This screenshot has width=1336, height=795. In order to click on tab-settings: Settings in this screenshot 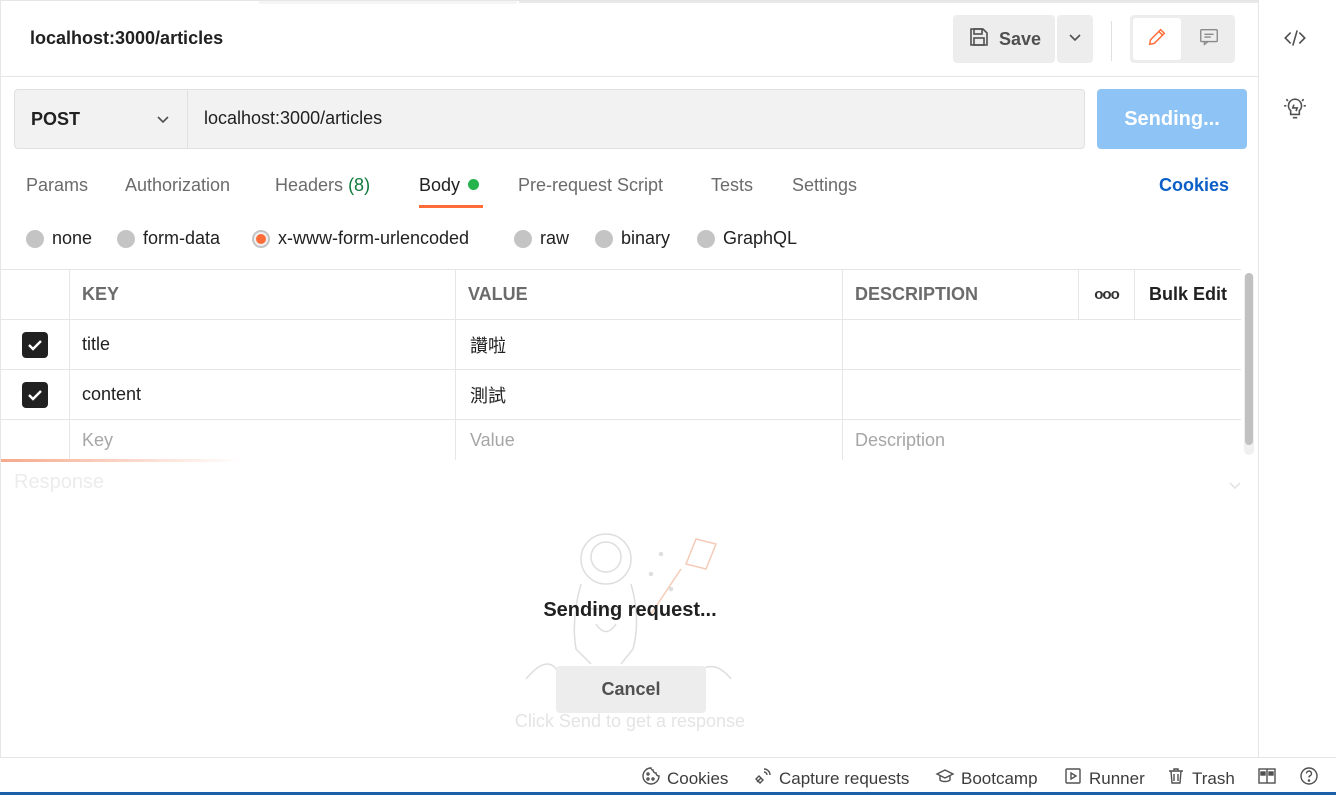, I will do `click(824, 185)`.